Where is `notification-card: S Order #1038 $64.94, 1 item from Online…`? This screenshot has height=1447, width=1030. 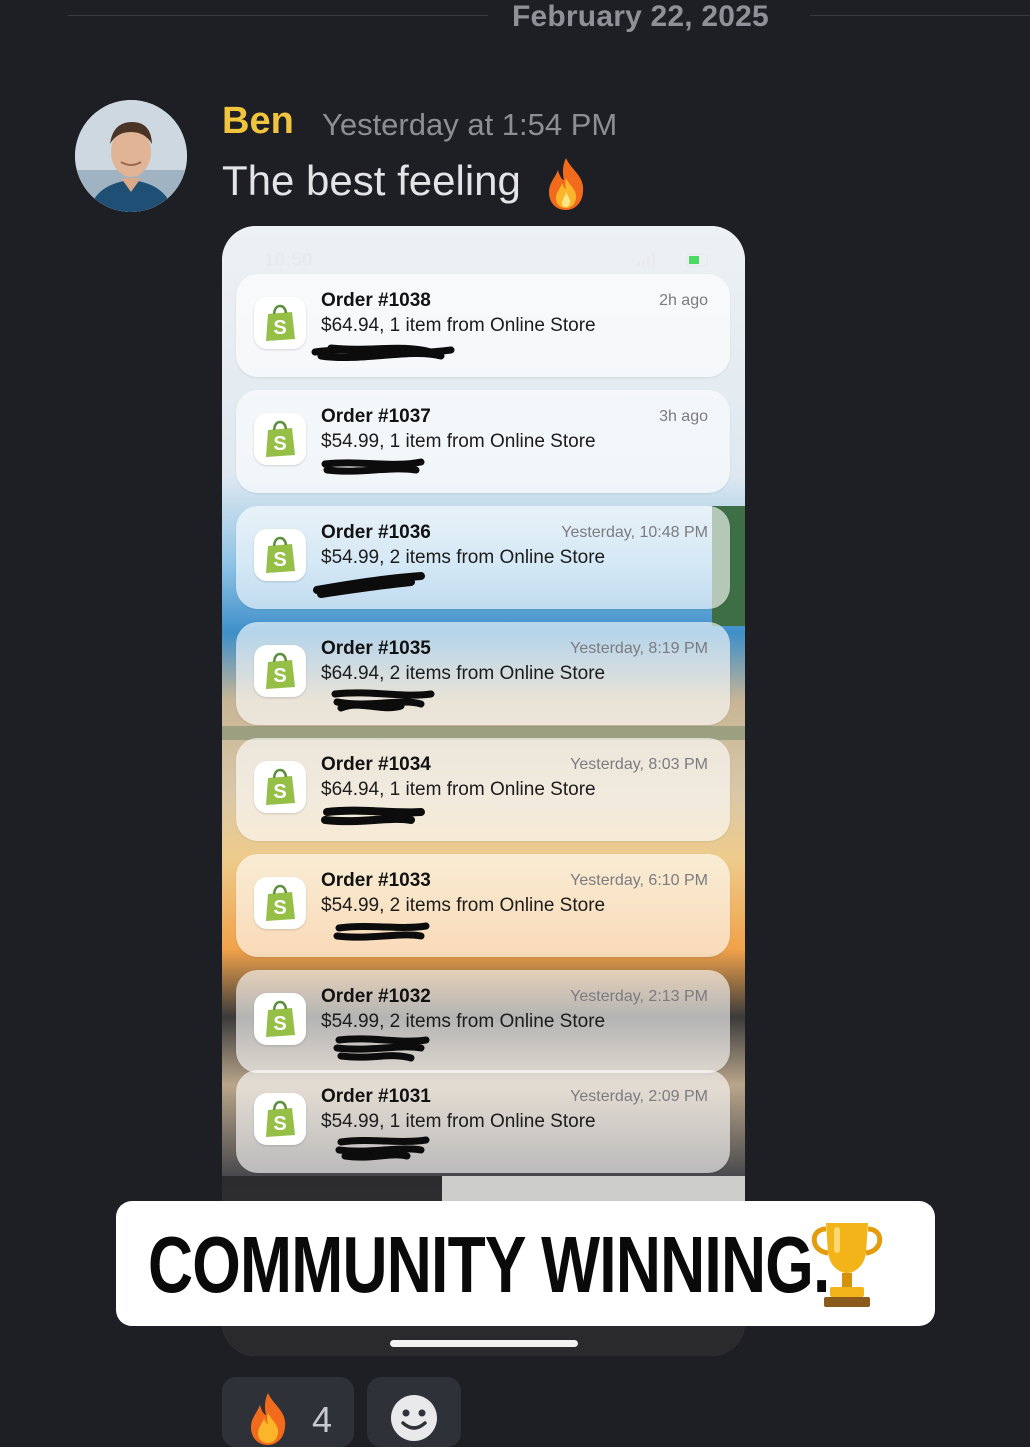 notification-card: S Order #1038 $64.94, 1 item from Online… is located at coordinates (483, 325).